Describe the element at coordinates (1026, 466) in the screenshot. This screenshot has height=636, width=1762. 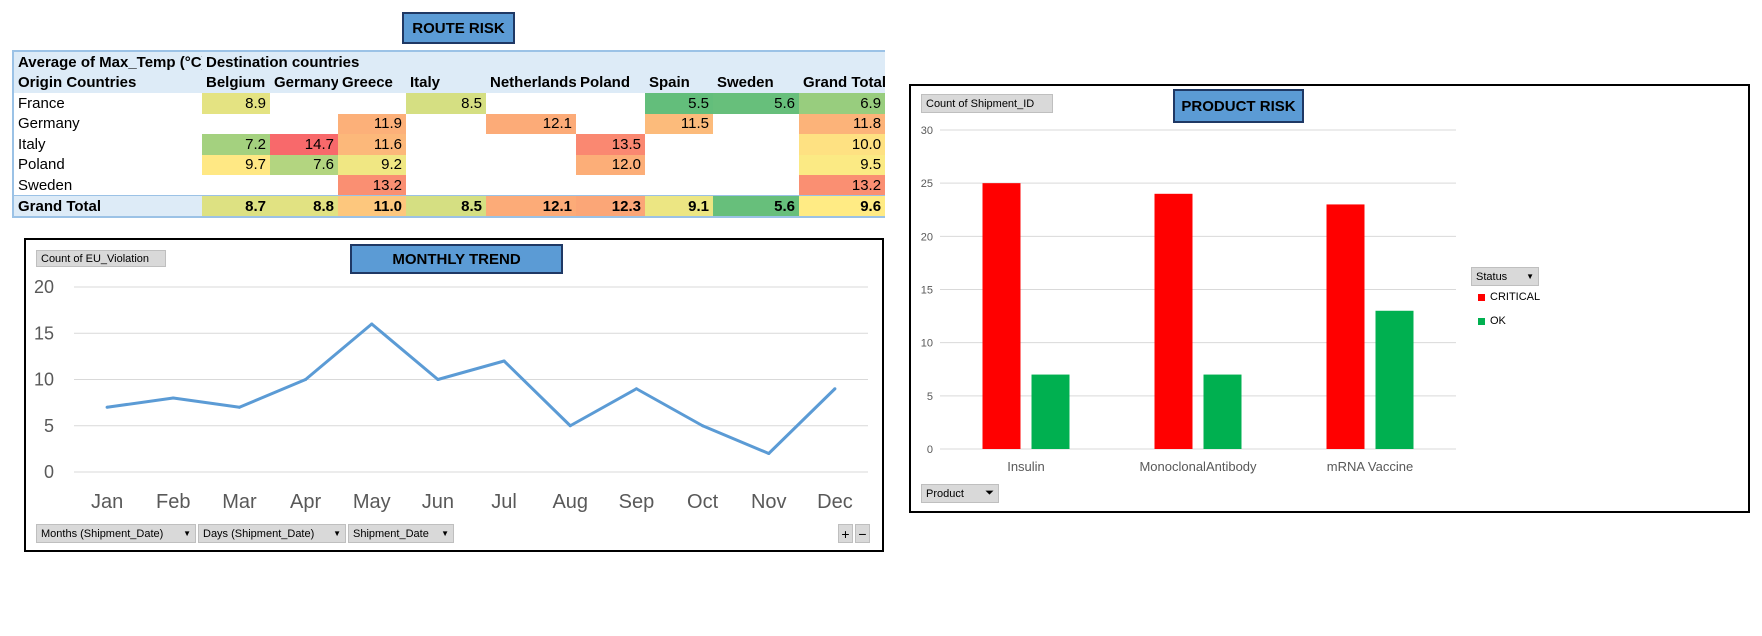
I see `x-tick-label: Insulin` at that location.